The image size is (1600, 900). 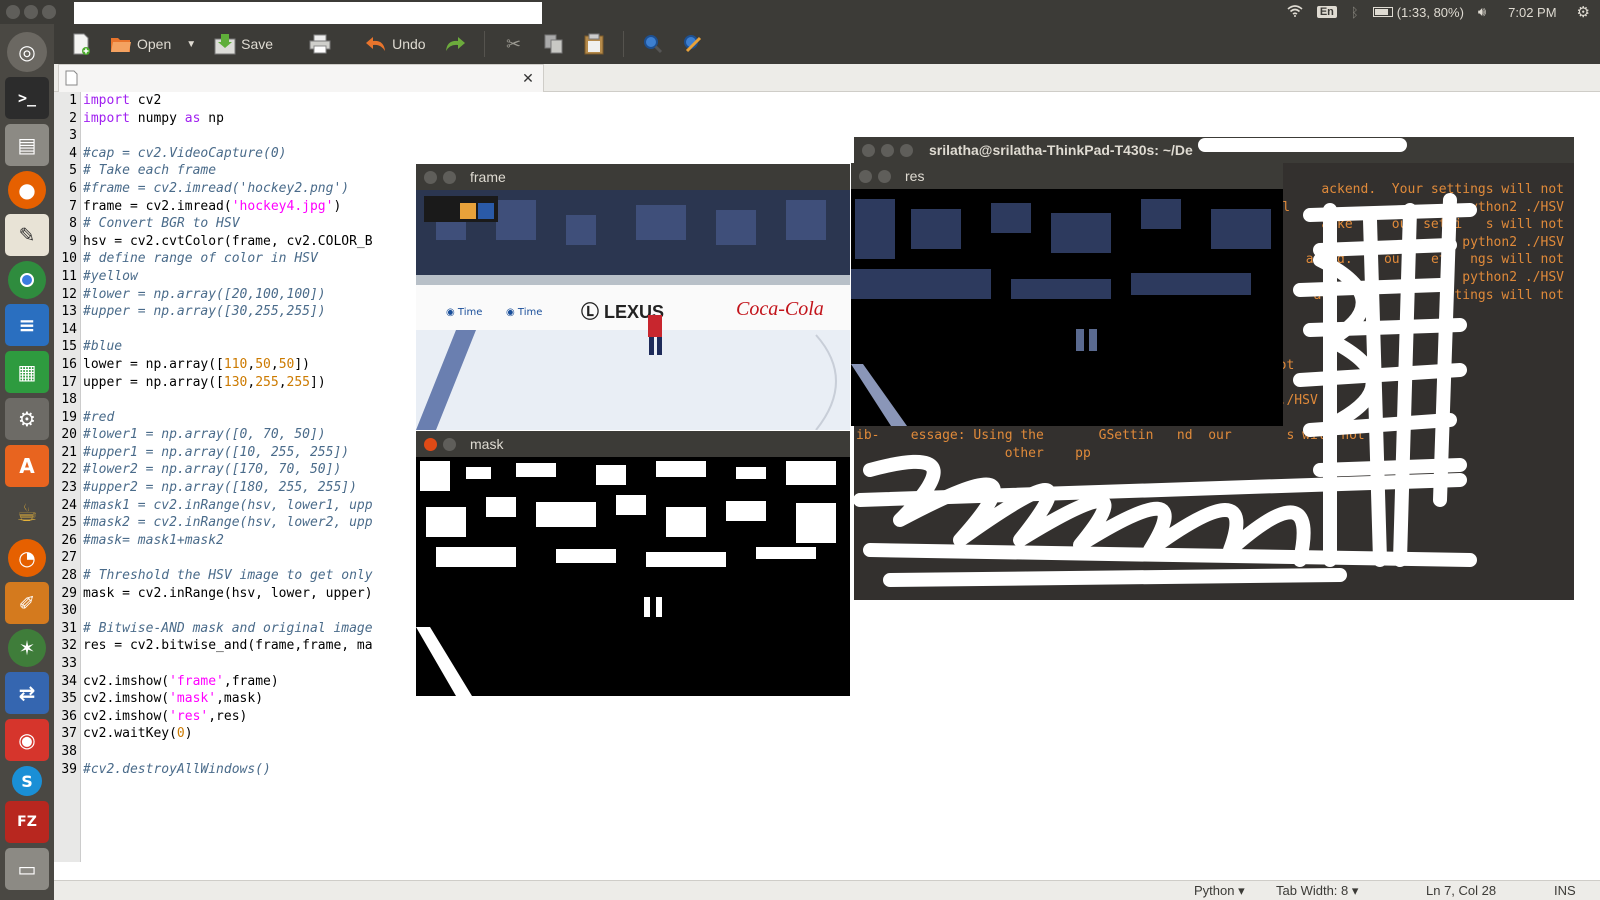 I want to click on window-minimize-icon, so click(x=31, y=12).